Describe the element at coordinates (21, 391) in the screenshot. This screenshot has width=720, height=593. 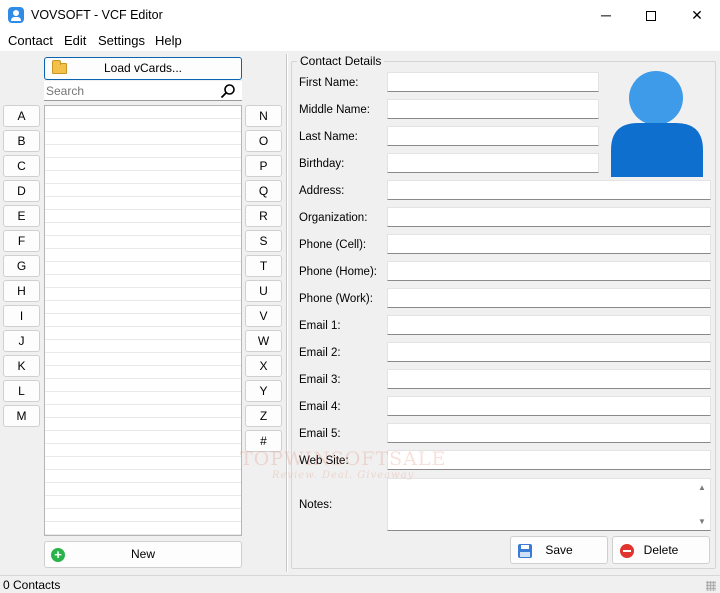
I see `letter-filter-l: L` at that location.